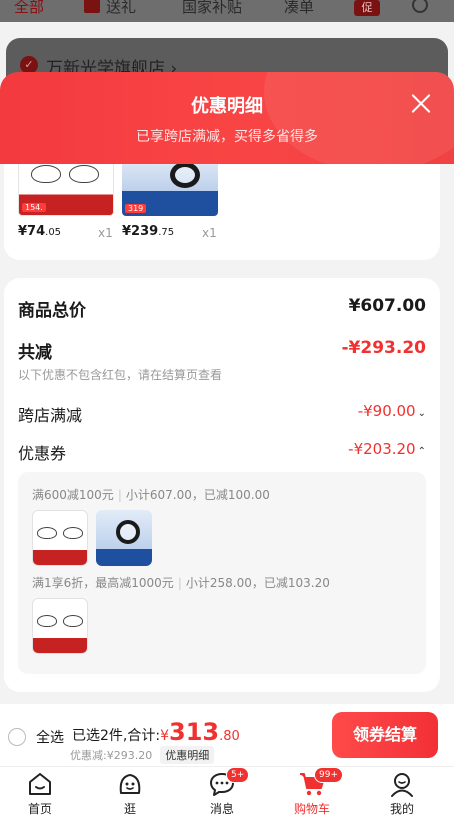 Image resolution: width=454 pixels, height=822 pixels. I want to click on select-all-label: 全选, so click(50, 737).